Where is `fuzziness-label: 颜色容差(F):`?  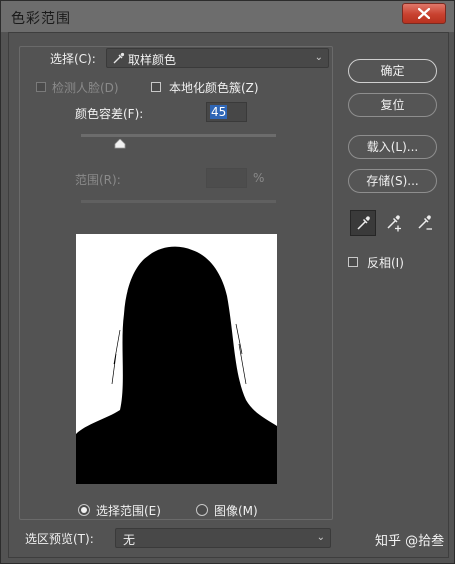
fuzziness-label: 颜色容差(F): is located at coordinates (109, 114).